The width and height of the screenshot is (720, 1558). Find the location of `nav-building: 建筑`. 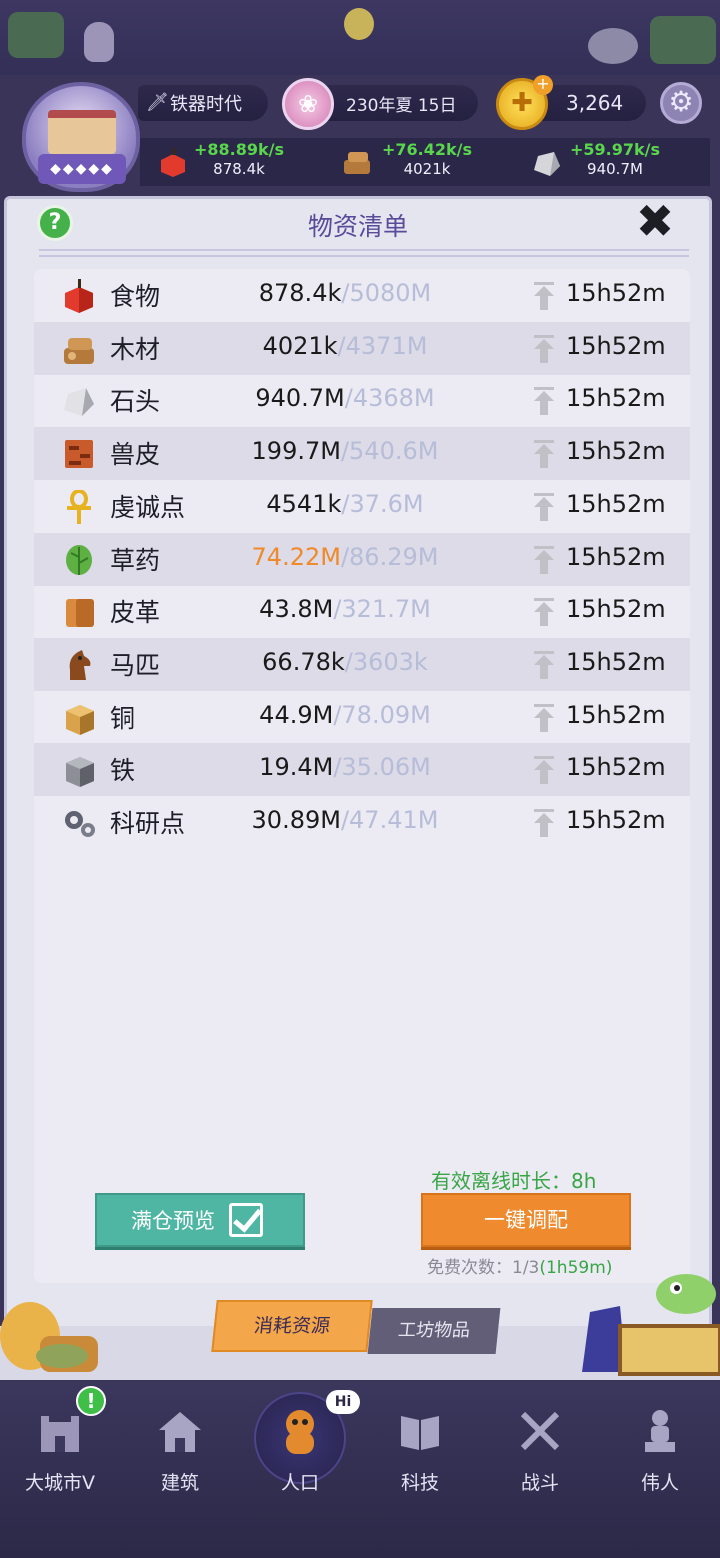

nav-building: 建筑 is located at coordinates (180, 1451).